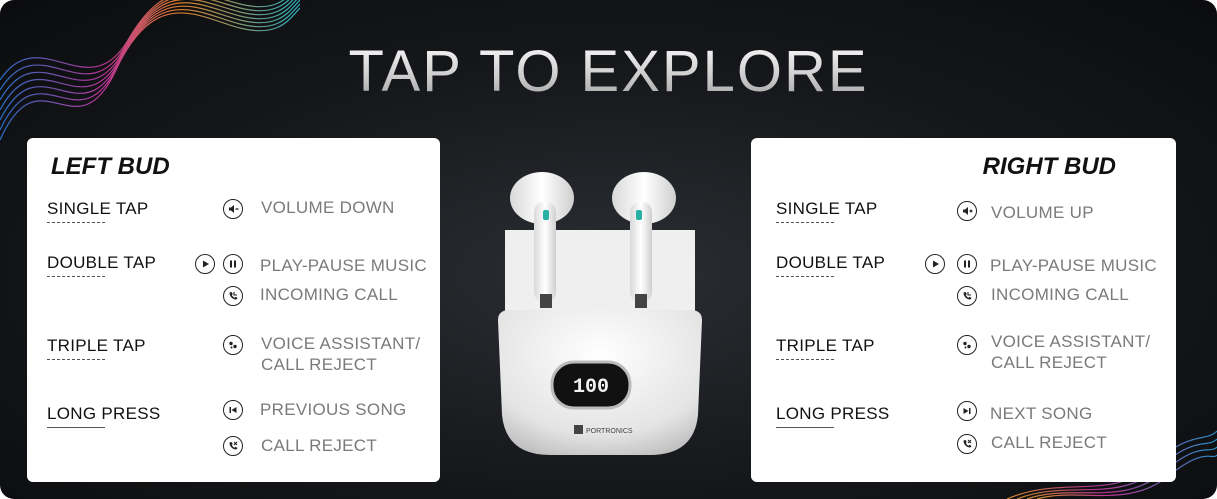 The width and height of the screenshot is (1217, 499). Describe the element at coordinates (608, 71) in the screenshot. I see `page-title: TAP TO EXPLORE` at that location.